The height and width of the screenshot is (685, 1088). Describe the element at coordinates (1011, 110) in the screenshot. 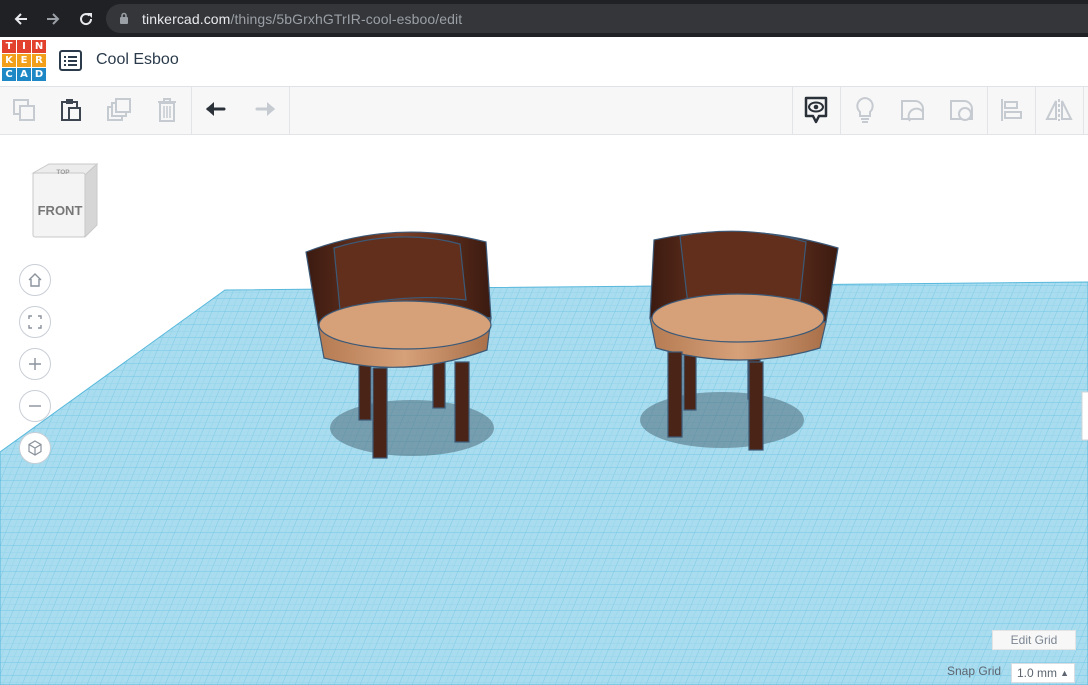

I see `align-icon` at that location.